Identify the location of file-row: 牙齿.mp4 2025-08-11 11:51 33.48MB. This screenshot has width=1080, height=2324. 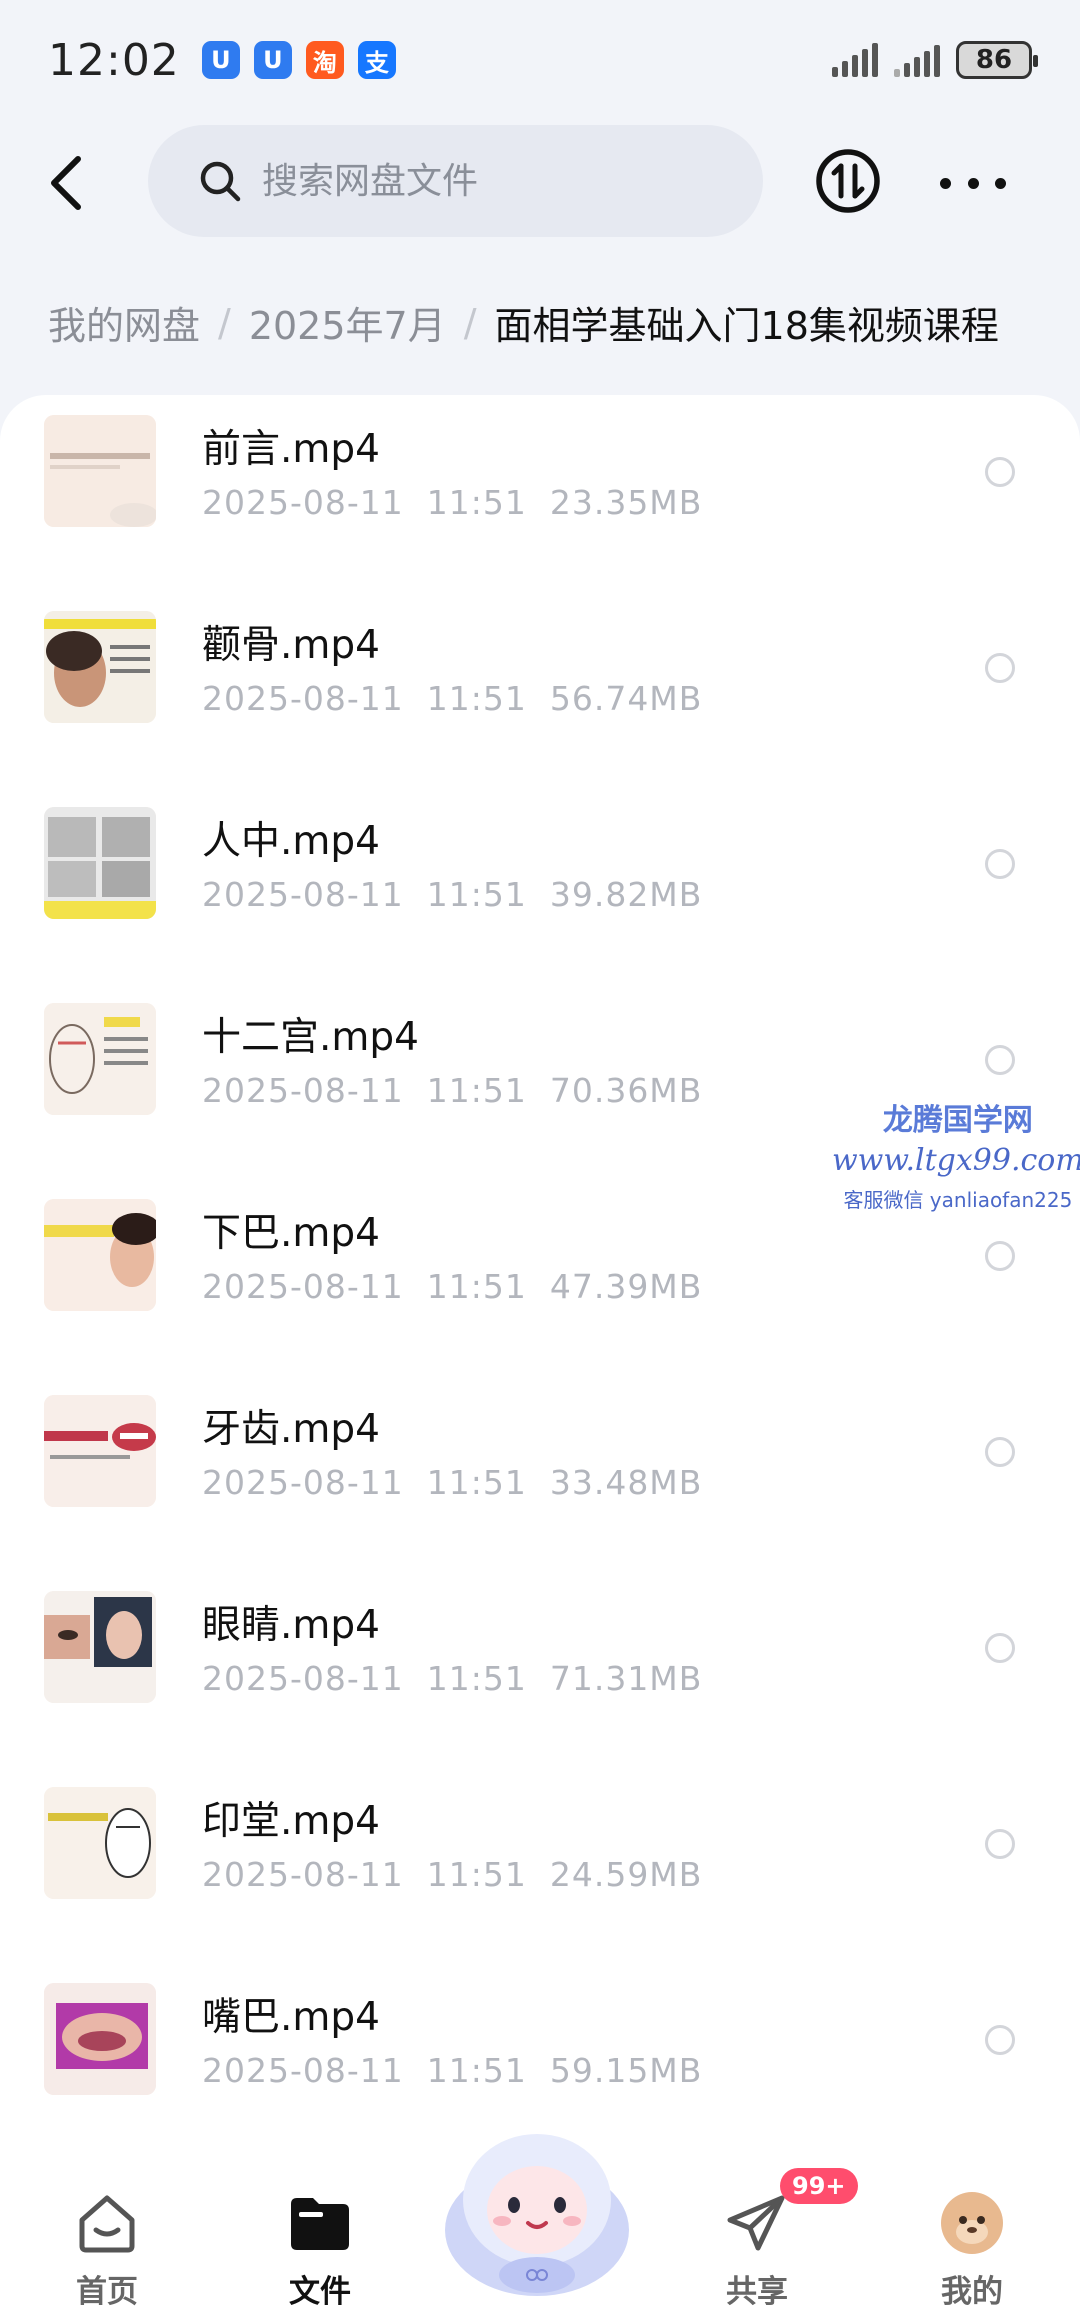
(540, 1473).